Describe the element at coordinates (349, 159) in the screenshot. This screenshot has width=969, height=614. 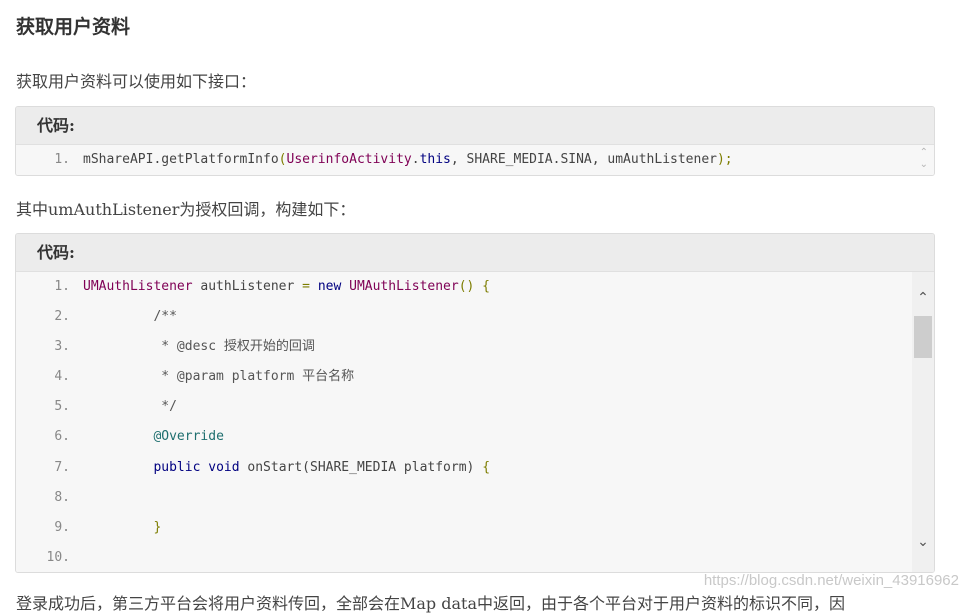
I see `code-token: UserinfoActivity` at that location.